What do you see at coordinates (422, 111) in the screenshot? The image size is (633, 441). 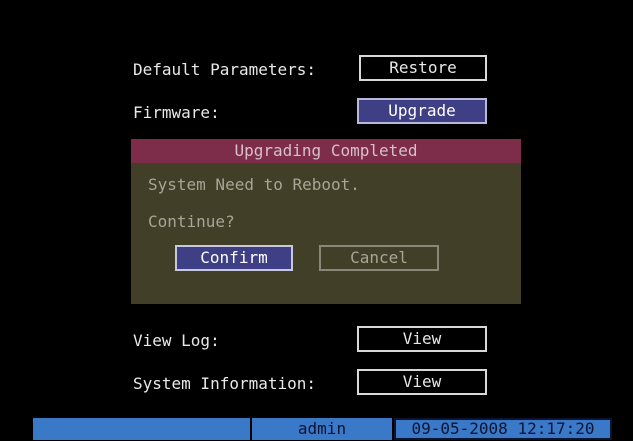 I see `upgrade-button: Upgrade` at bounding box center [422, 111].